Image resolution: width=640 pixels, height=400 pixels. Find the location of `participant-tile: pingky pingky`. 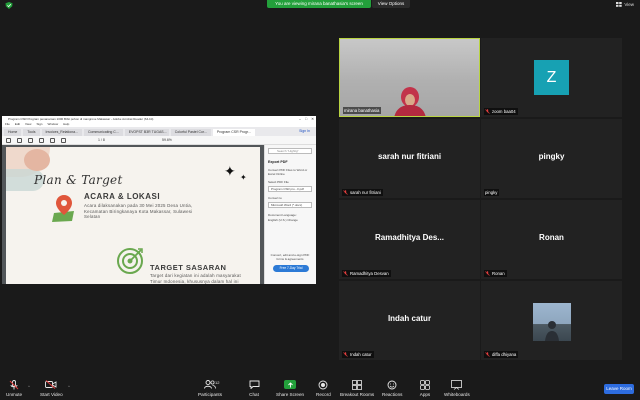

participant-tile: pingky pingky is located at coordinates (551, 158).